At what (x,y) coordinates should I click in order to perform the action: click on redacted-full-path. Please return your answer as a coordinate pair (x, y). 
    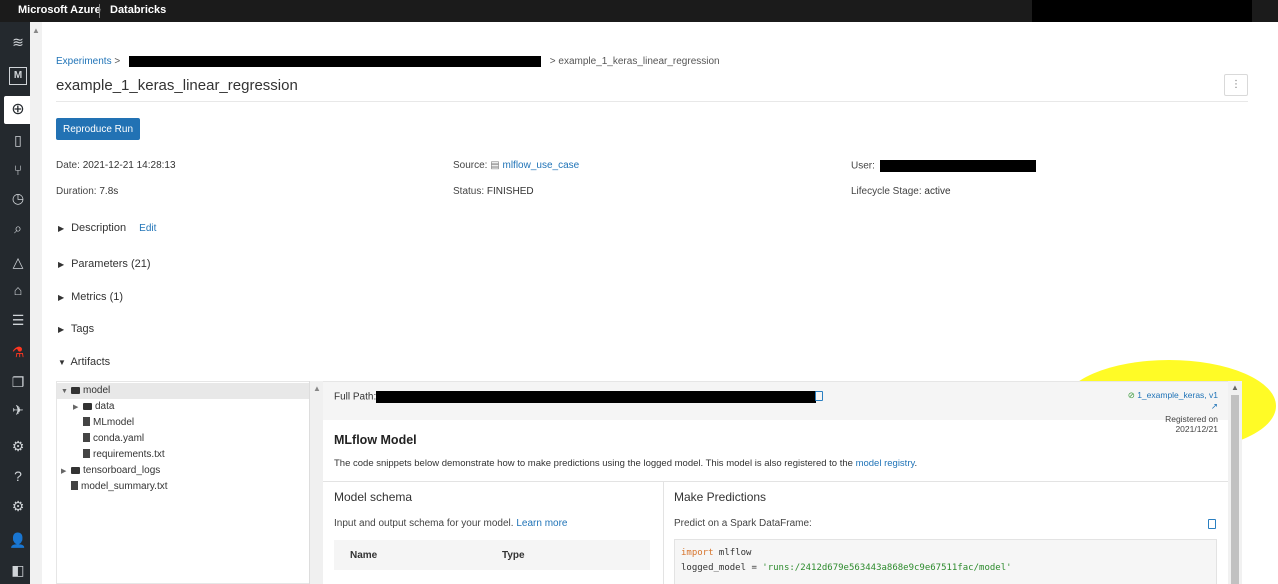
    Looking at the image, I should click on (596, 397).